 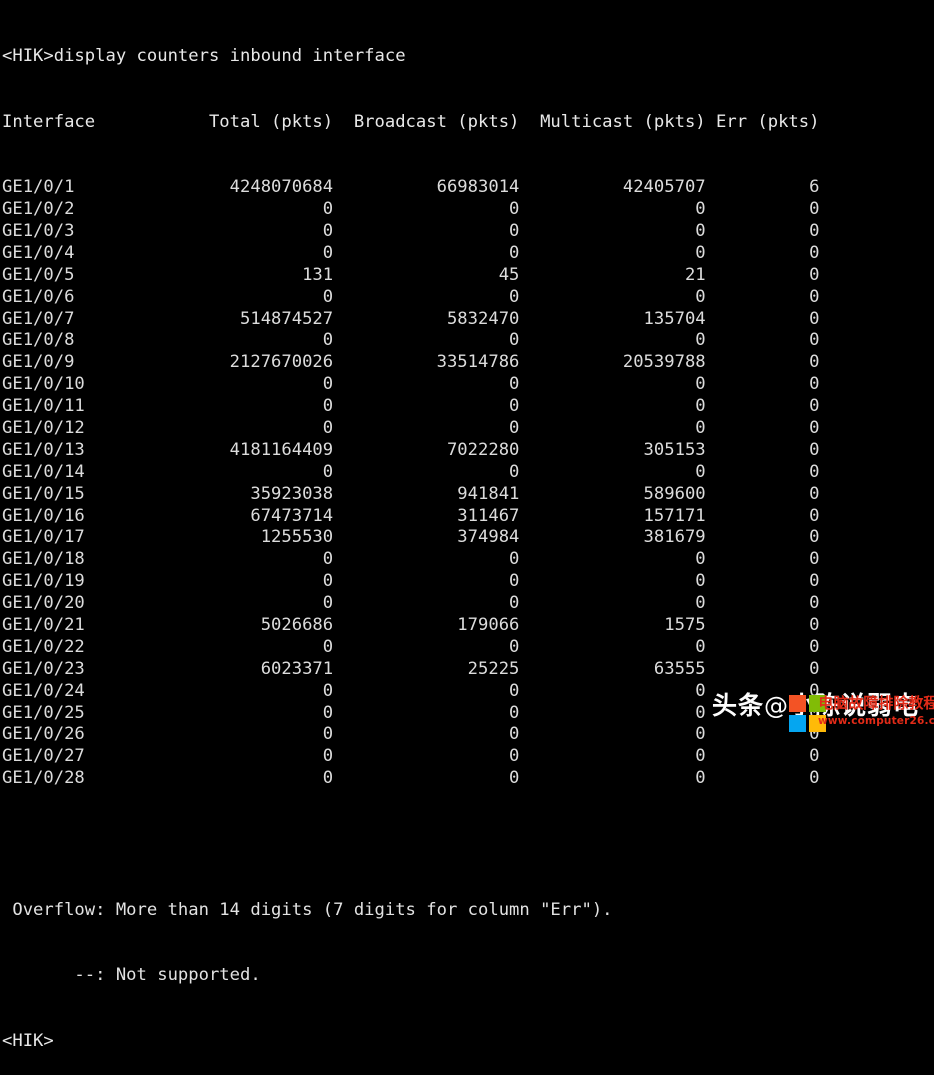 I want to click on table-row: GE1/0/8 0 0 0 0, so click(x=411, y=340).